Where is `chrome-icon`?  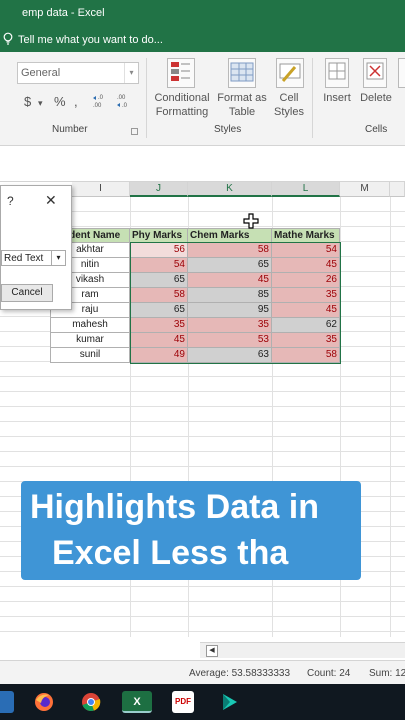 chrome-icon is located at coordinates (91, 702).